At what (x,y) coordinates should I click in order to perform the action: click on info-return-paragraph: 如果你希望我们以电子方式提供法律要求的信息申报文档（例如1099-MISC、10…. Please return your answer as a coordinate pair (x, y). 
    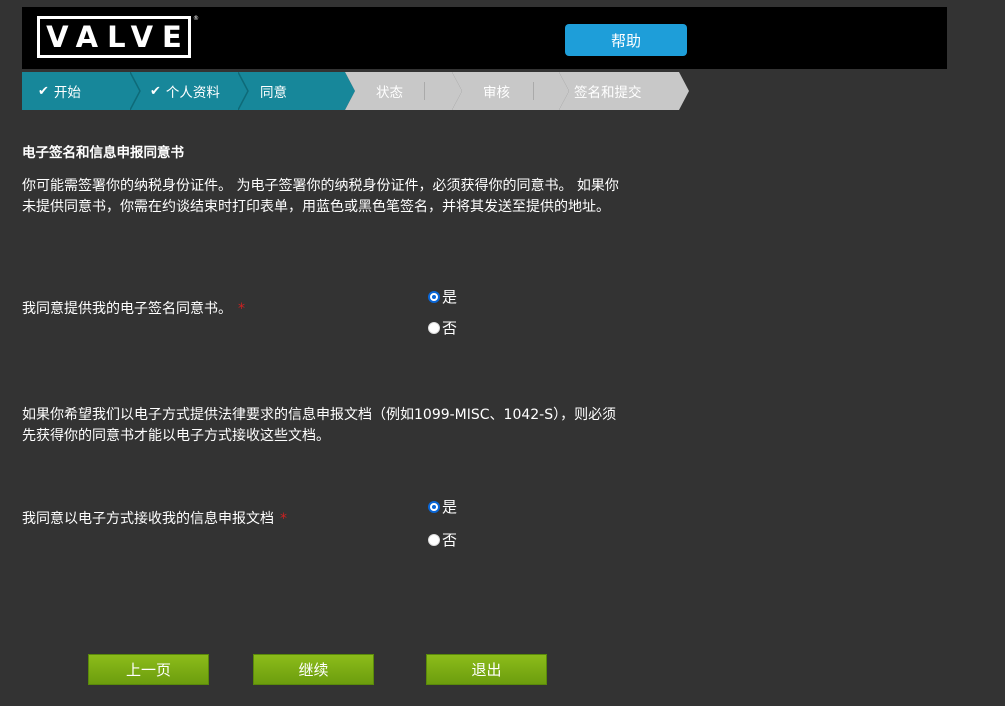
    Looking at the image, I should click on (362, 426).